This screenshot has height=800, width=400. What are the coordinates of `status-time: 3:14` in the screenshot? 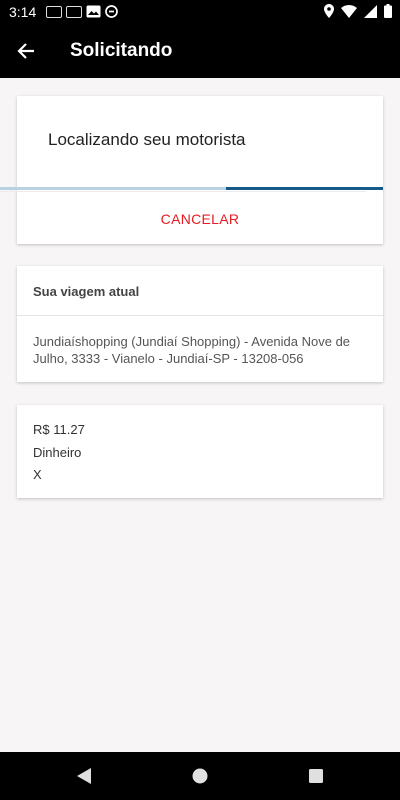 It's located at (23, 12).